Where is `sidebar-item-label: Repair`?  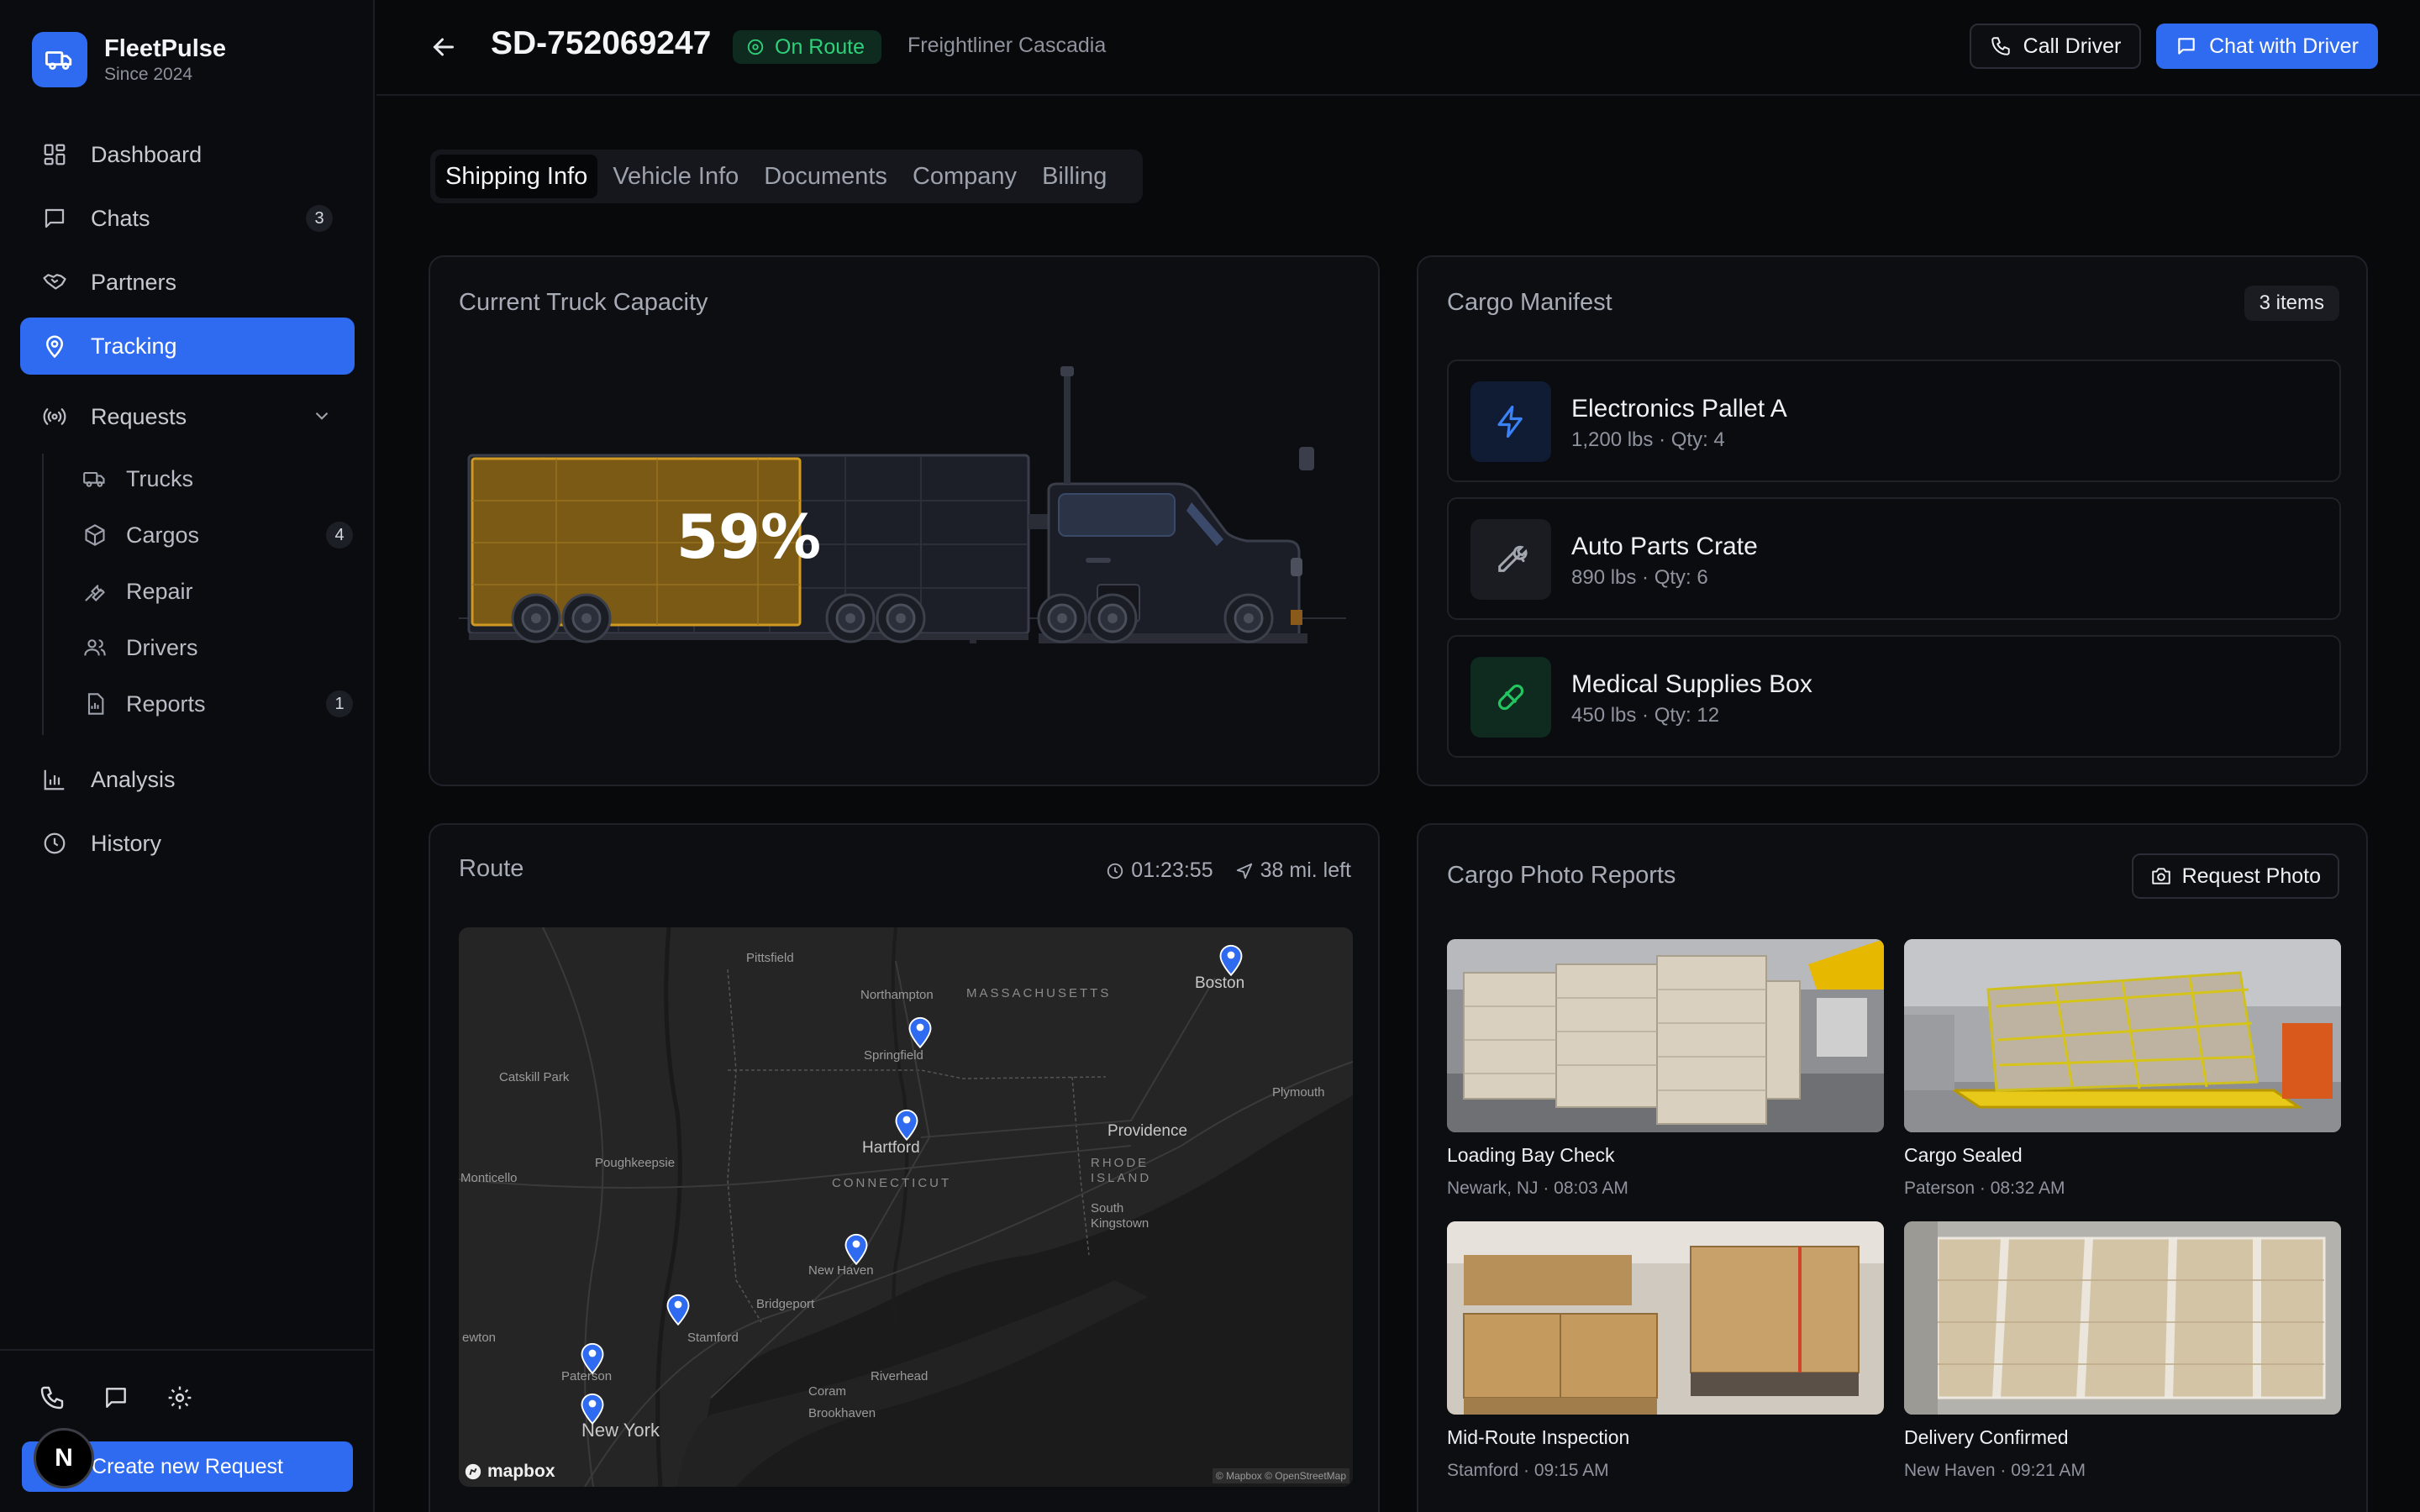
sidebar-item-label: Repair is located at coordinates (159, 591).